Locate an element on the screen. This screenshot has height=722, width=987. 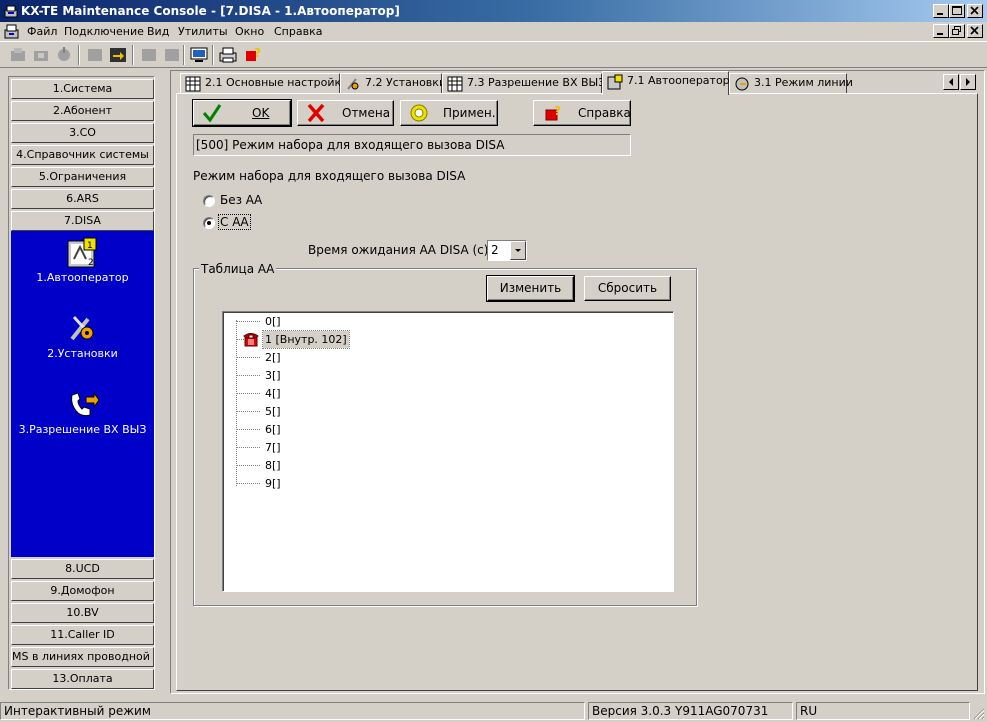
edit-button: Изменить is located at coordinates (530, 288).